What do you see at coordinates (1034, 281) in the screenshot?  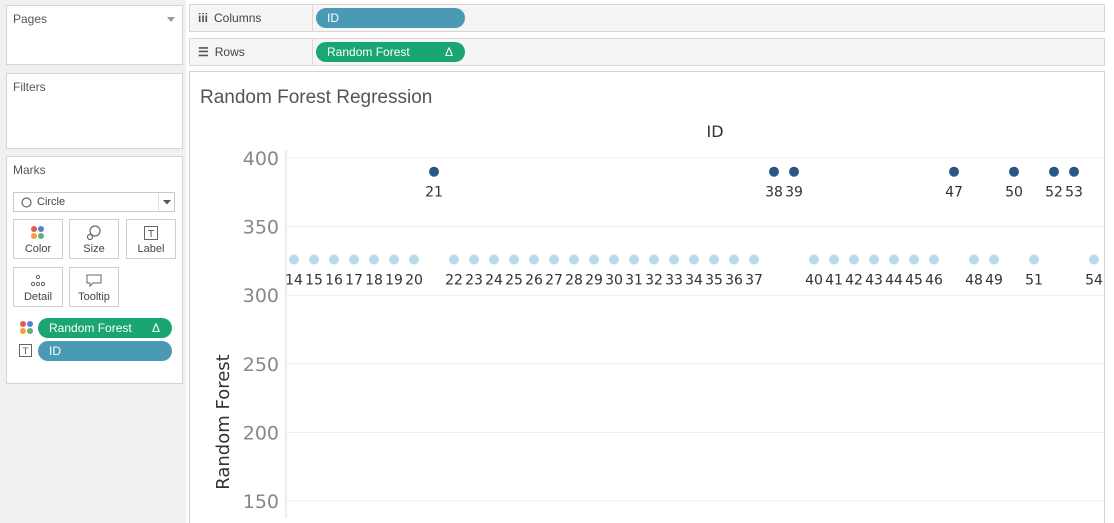 I see `point-label: 51` at bounding box center [1034, 281].